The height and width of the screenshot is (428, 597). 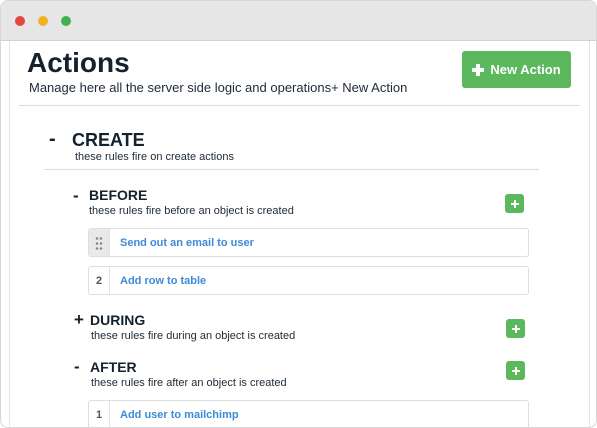 I want to click on rule-order-number: 1, so click(x=99, y=414).